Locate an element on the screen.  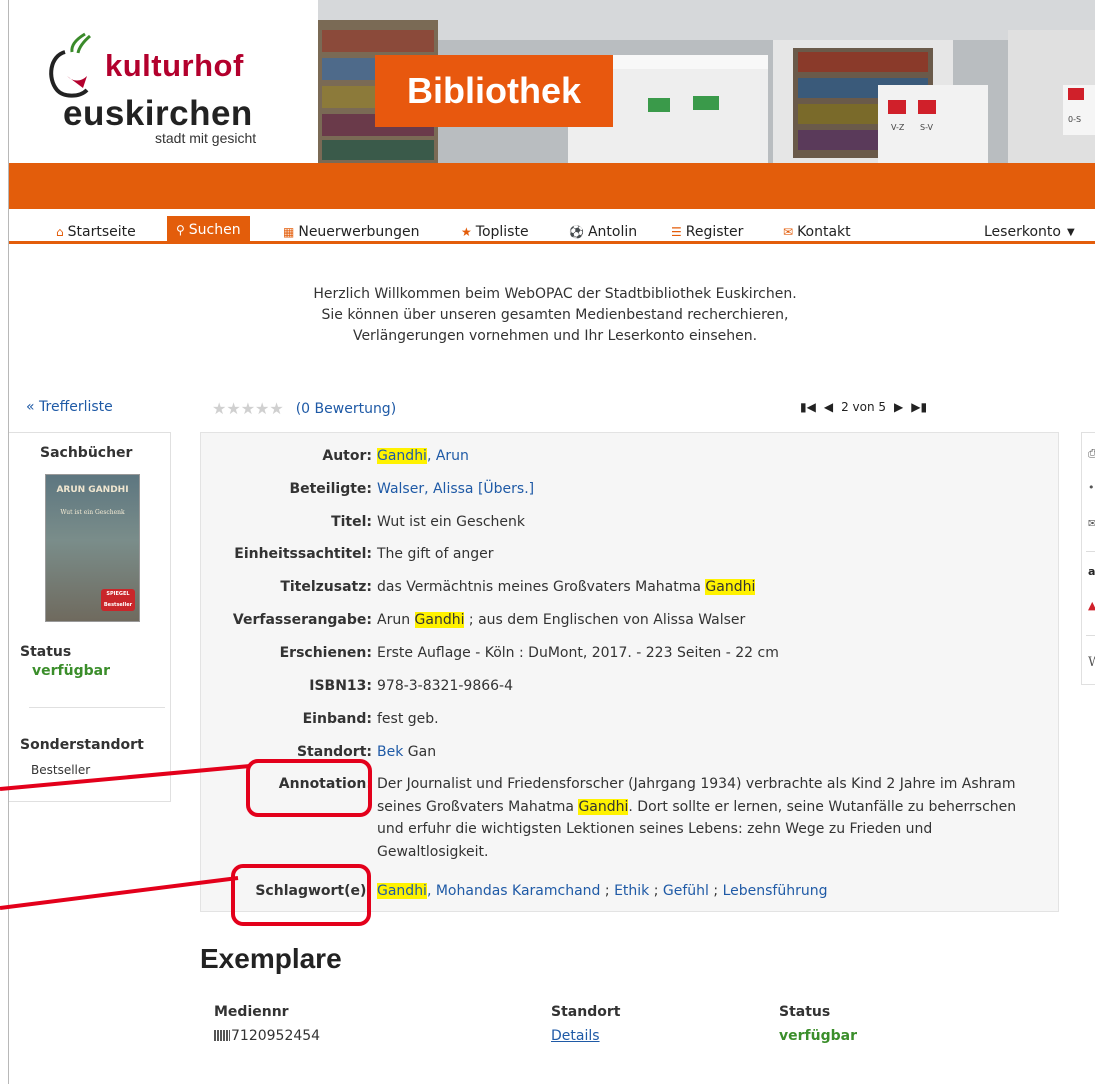
exemplare-title: Exemplare is located at coordinates (271, 958).